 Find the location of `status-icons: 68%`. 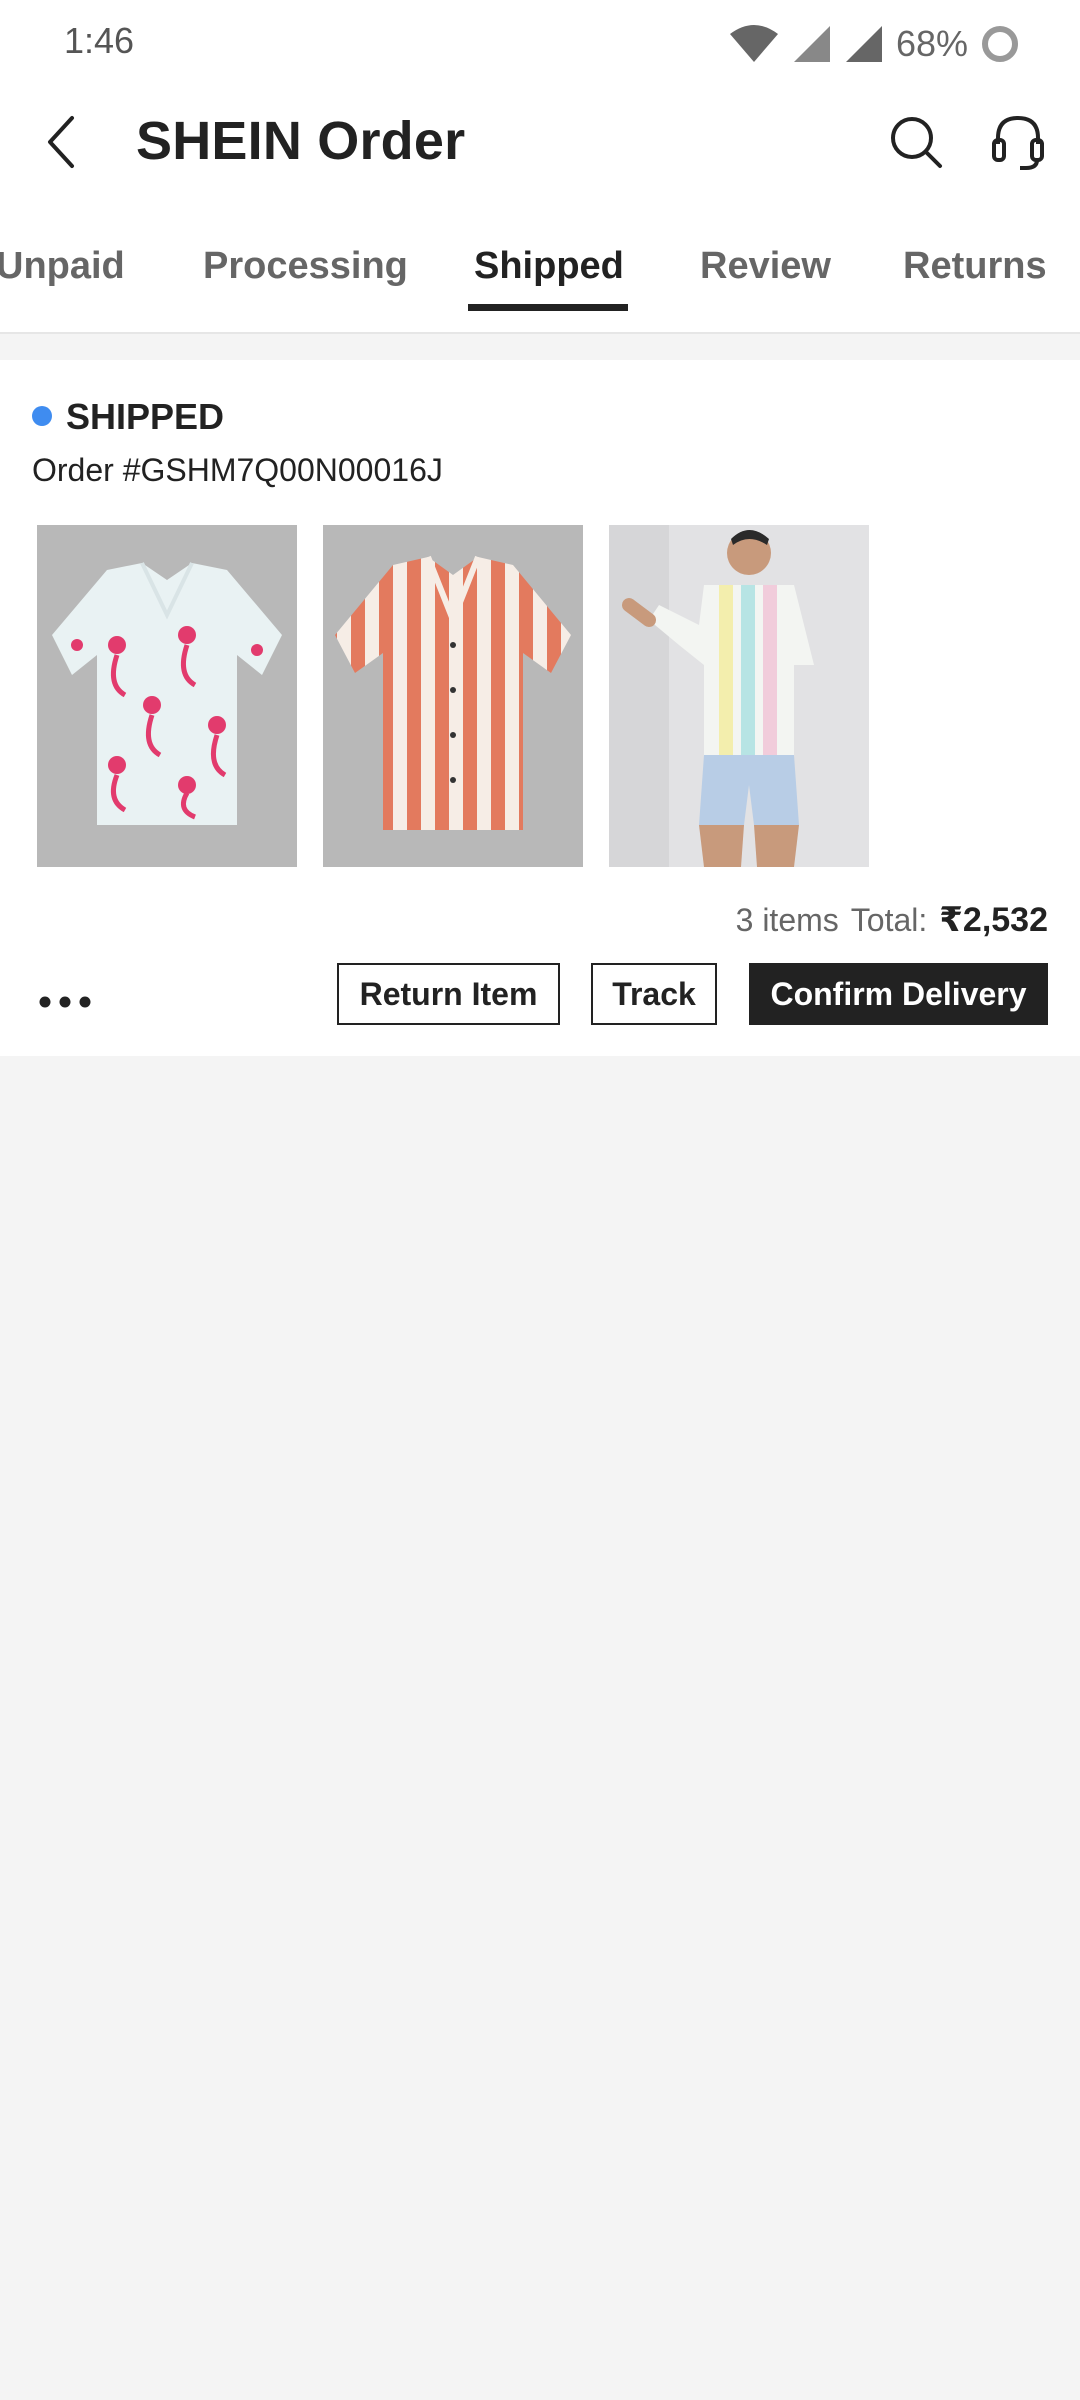

status-icons: 68% is located at coordinates (874, 44).